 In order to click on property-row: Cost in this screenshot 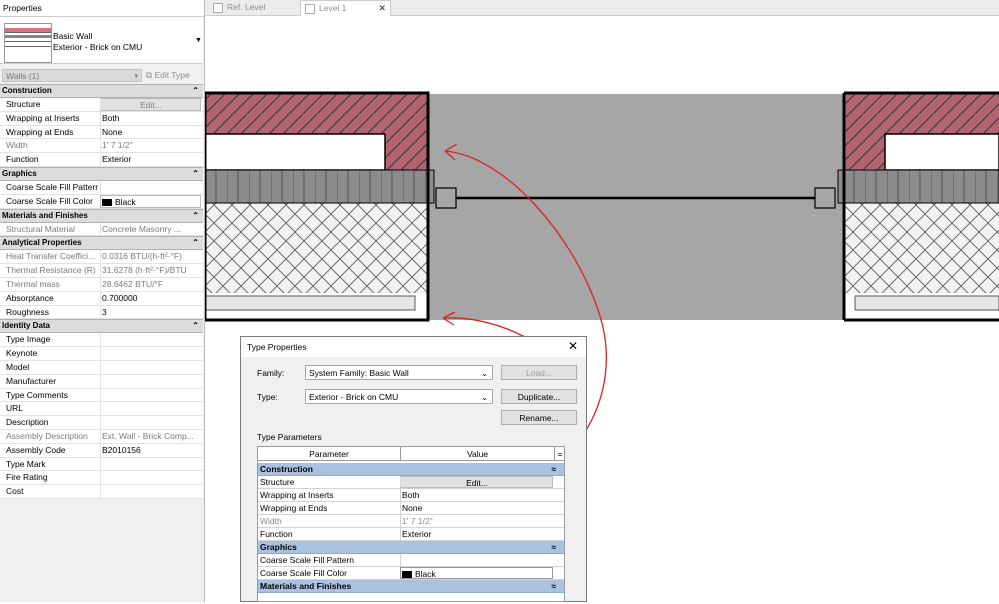, I will do `click(101, 492)`.